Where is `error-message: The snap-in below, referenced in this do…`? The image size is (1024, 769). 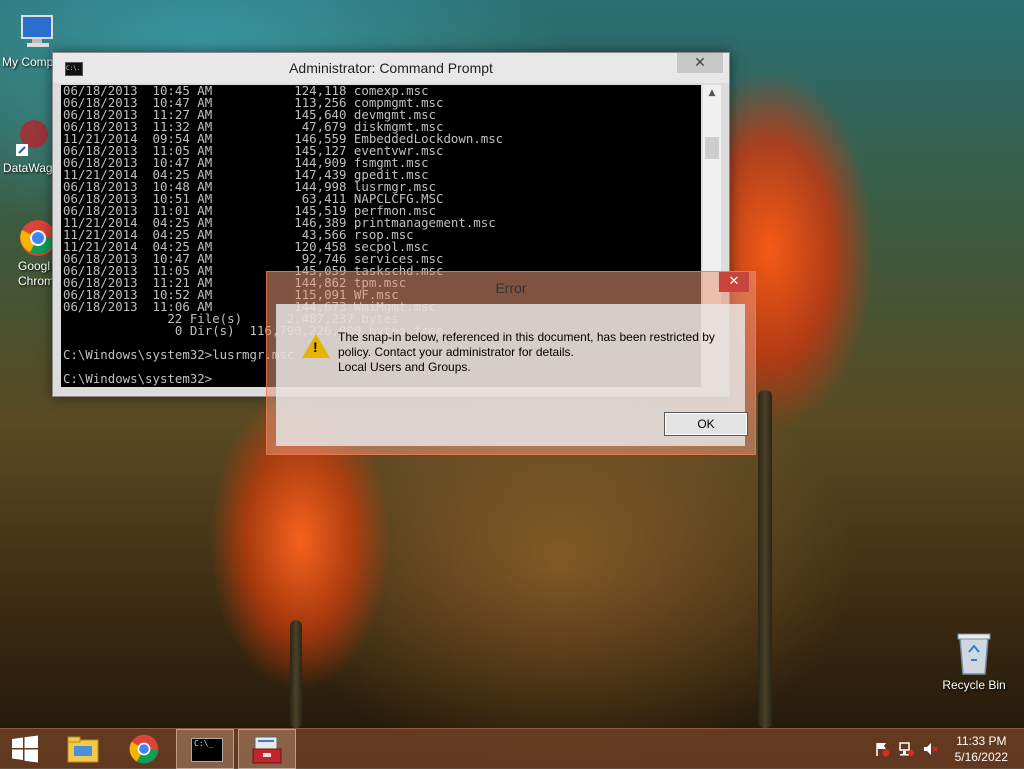
error-message: The snap-in below, referenced in this do… is located at coordinates (528, 352).